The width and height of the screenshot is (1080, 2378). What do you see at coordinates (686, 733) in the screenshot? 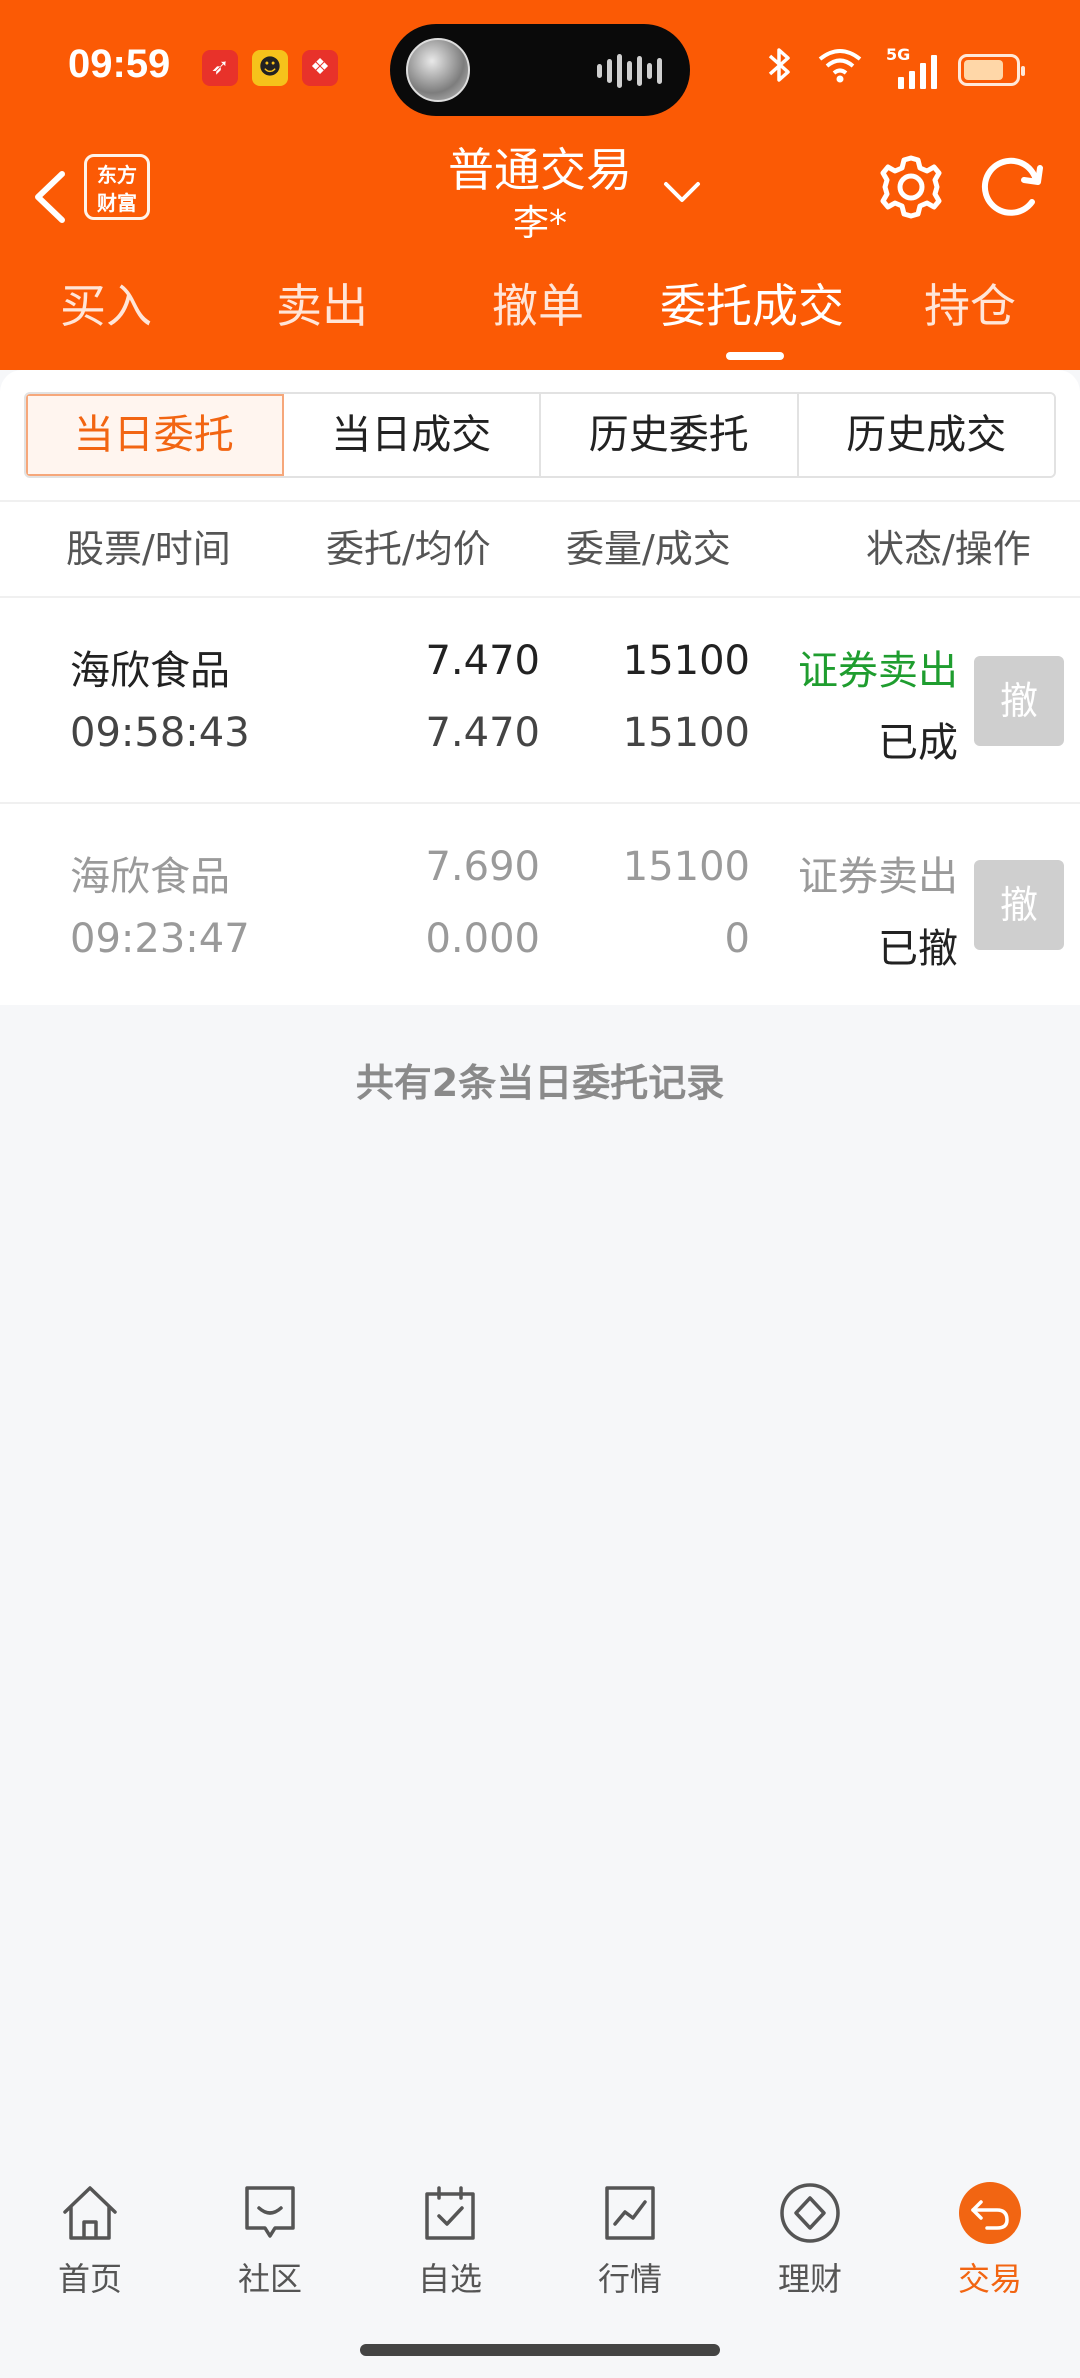
I see `filled-qty: 15100` at bounding box center [686, 733].